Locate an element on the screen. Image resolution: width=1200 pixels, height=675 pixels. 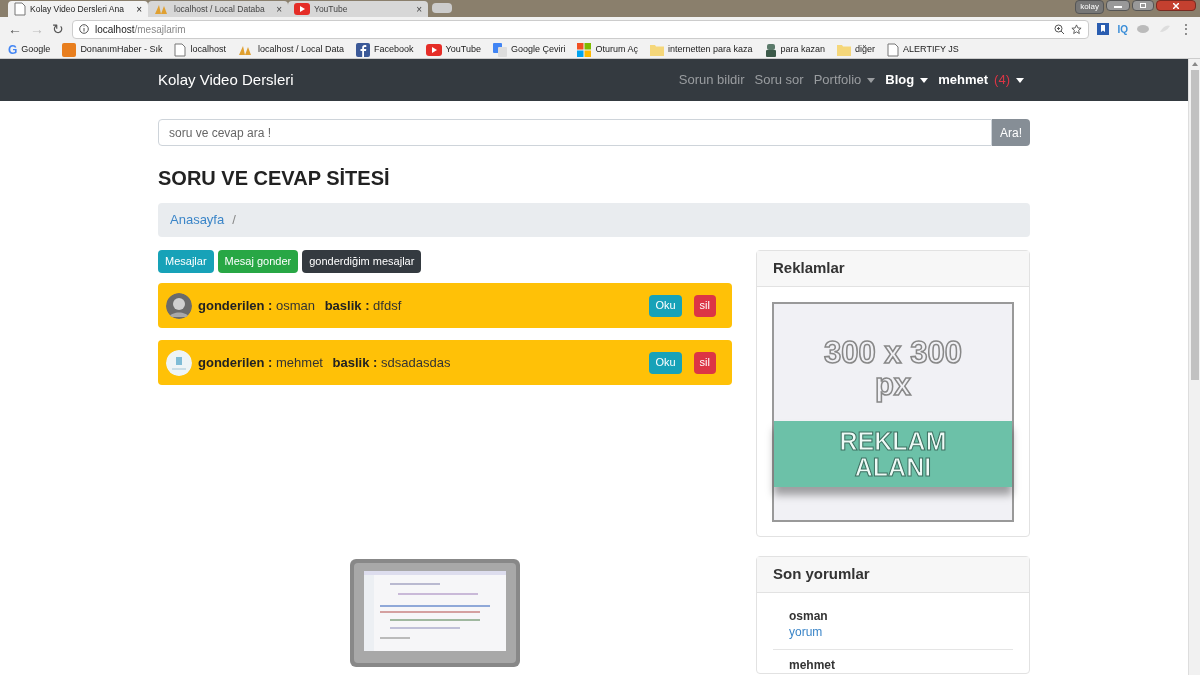
bookmark-item: DonanımHaber - Sık is located at coordinates (112, 49).